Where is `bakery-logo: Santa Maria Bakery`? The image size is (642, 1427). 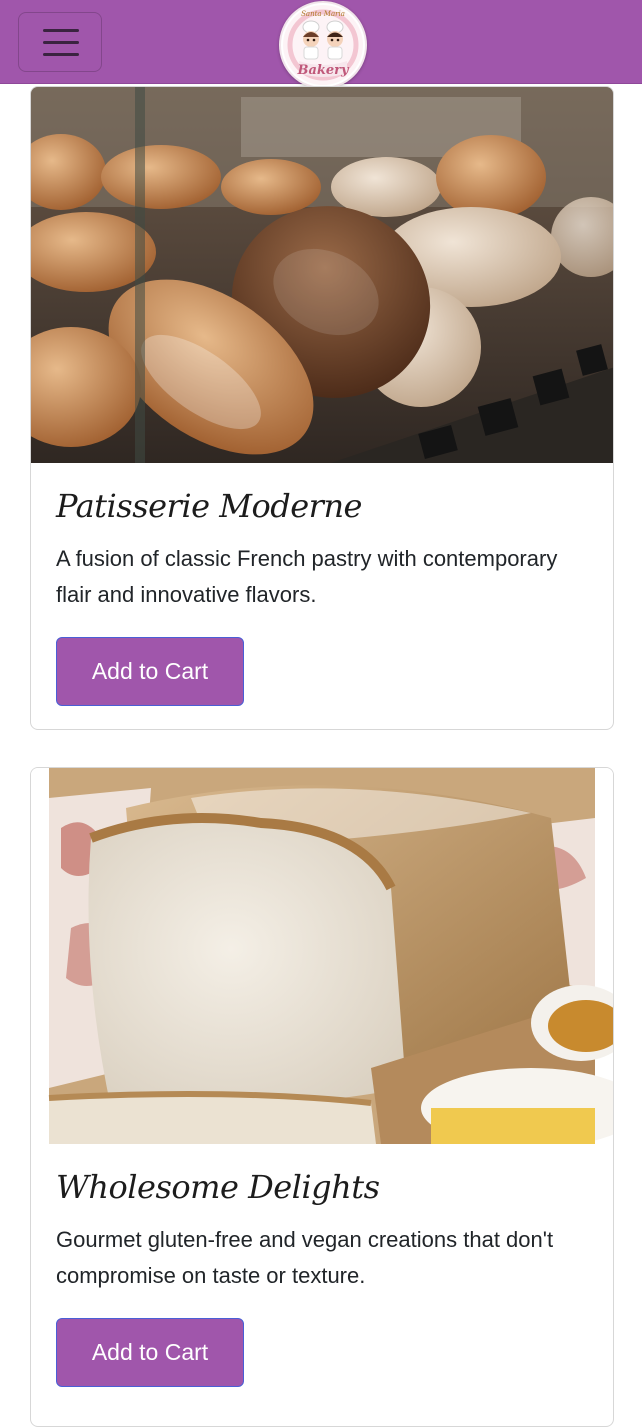 bakery-logo: Santa Maria Bakery is located at coordinates (323, 45).